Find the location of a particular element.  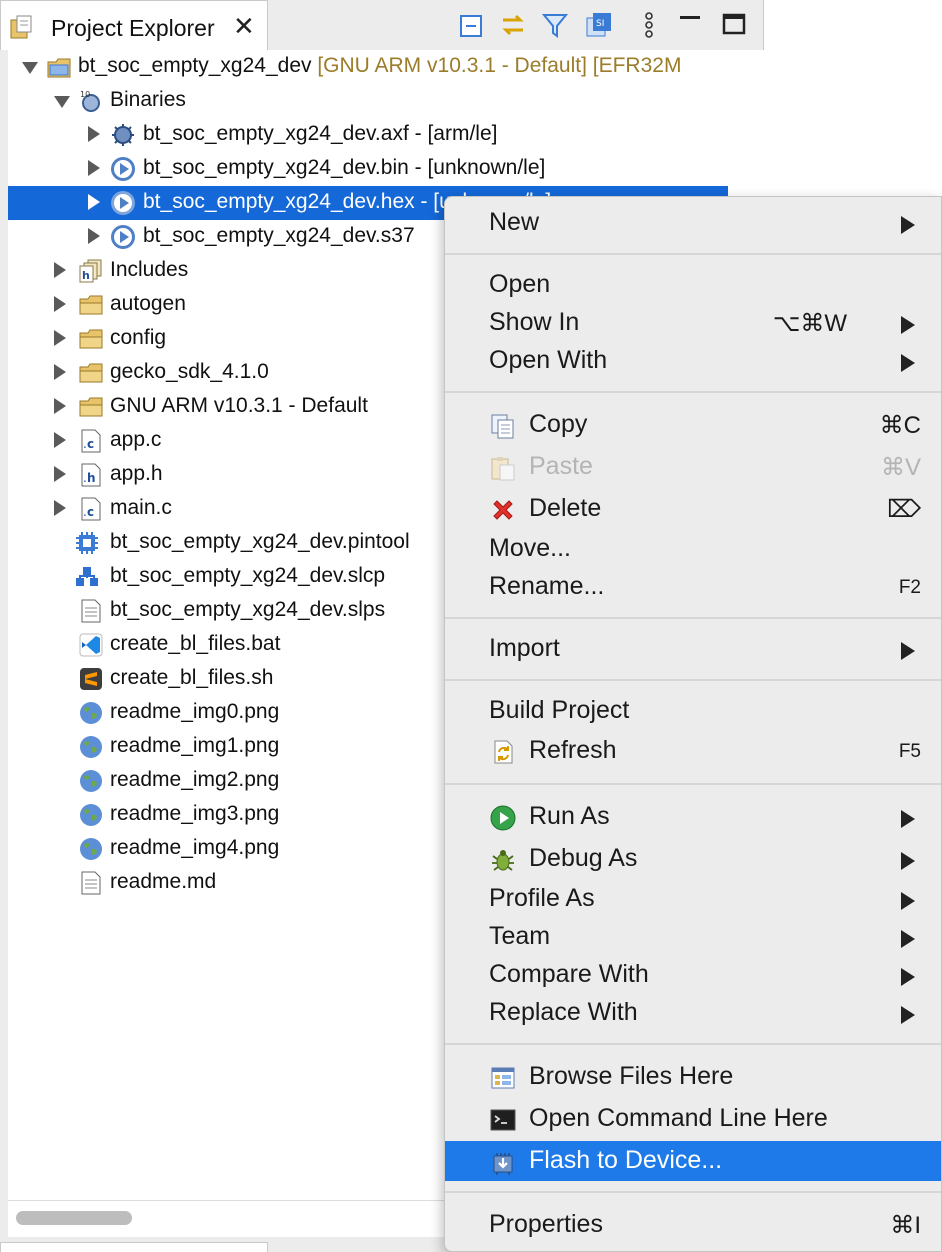

minimize-icon is located at coordinates (691, 25).